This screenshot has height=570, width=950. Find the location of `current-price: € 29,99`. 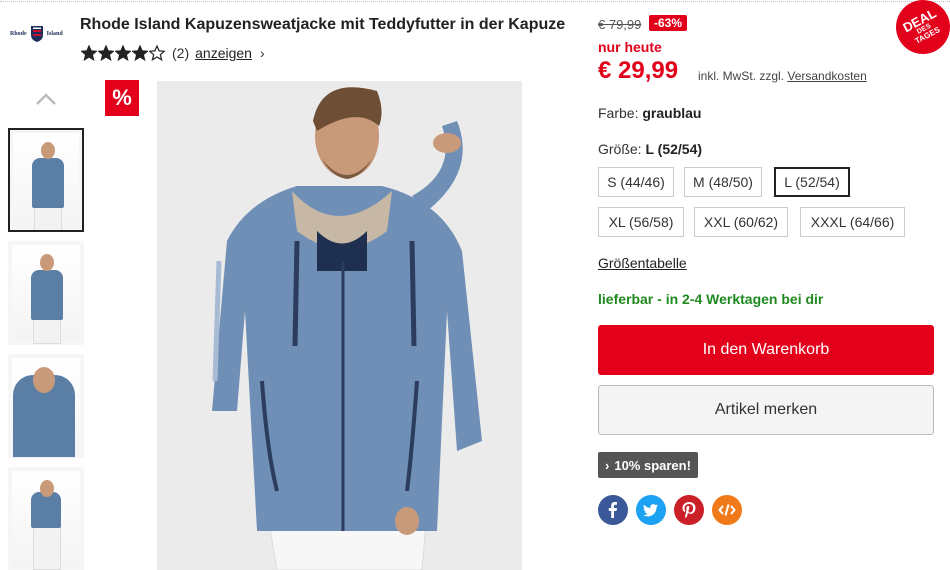

current-price: € 29,99 is located at coordinates (638, 70).